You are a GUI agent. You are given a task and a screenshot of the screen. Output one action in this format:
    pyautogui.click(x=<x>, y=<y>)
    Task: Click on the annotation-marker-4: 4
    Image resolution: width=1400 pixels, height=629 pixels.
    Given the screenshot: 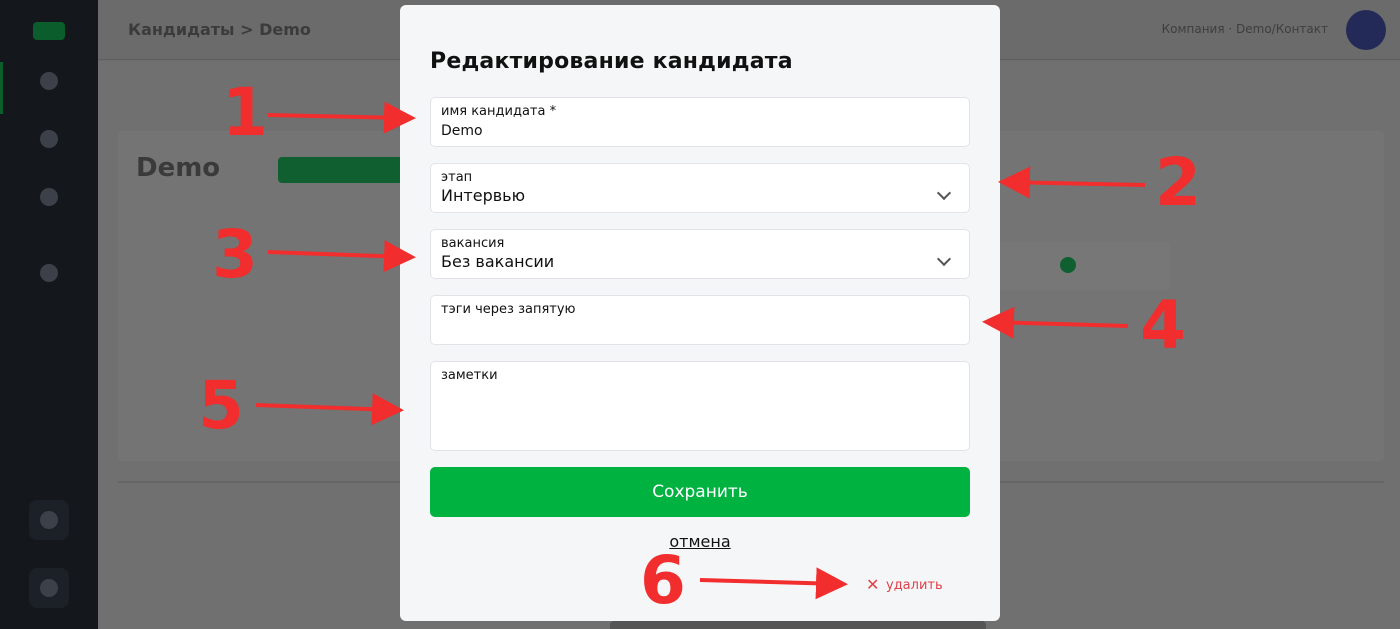 What is the action you would take?
    pyautogui.click(x=1163, y=325)
    